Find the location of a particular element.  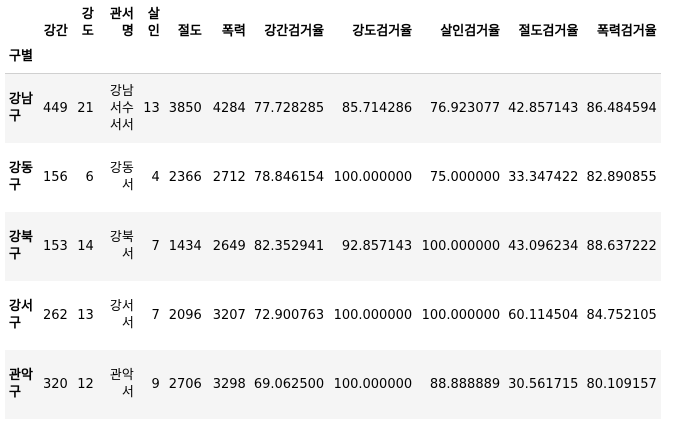

table-cell: 153 is located at coordinates (55, 246).